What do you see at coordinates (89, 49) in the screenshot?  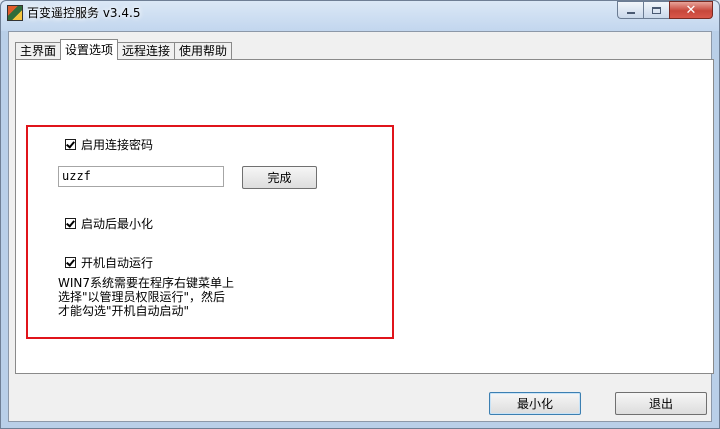 I see `tab-settings: 设置选项` at bounding box center [89, 49].